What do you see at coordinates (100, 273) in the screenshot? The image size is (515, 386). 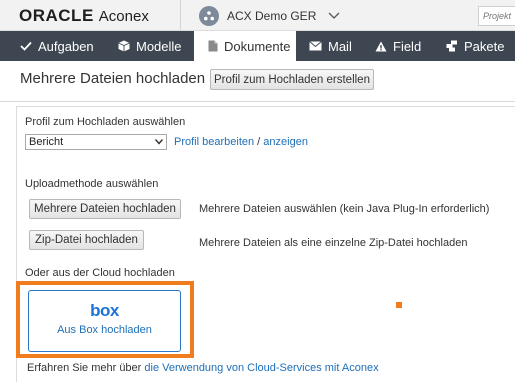 I see `cloud-upload-label: Oder aus der Cloud hochladen` at bounding box center [100, 273].